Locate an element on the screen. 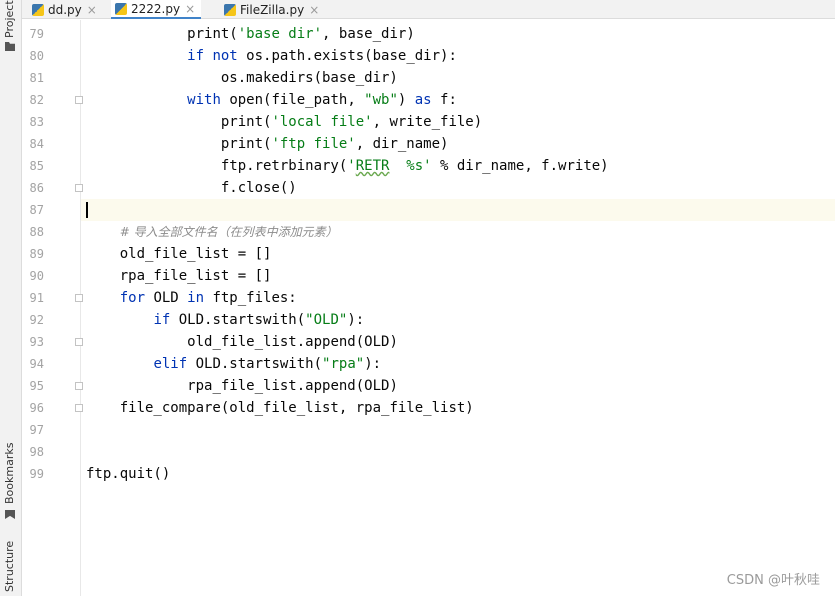 This screenshot has height=596, width=835. tab-dd-py: dd.py × is located at coordinates (62, 9).